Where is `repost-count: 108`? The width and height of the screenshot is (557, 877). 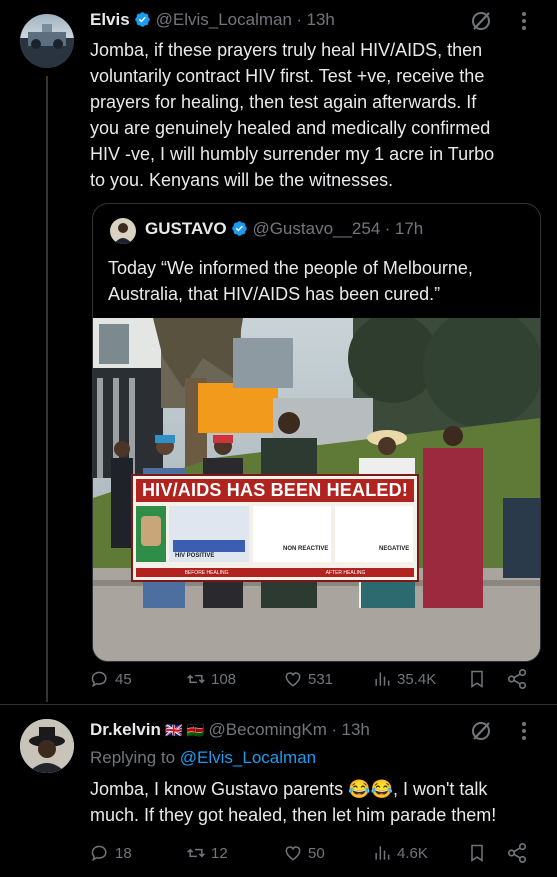
repost-count: 108 is located at coordinates (224, 679).